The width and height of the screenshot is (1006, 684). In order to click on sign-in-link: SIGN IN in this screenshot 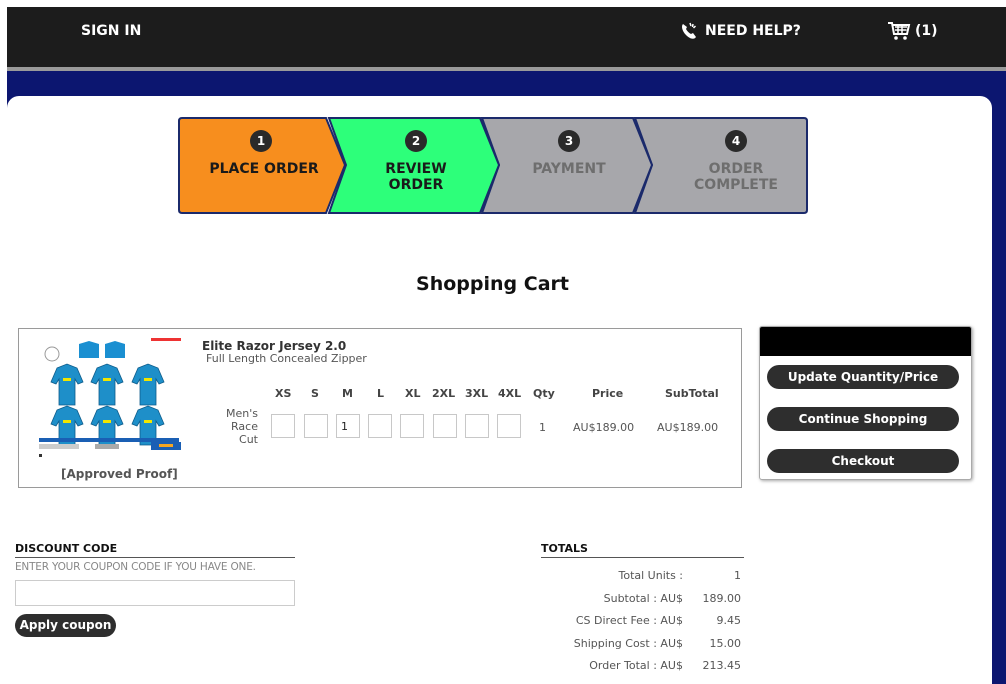, I will do `click(111, 31)`.